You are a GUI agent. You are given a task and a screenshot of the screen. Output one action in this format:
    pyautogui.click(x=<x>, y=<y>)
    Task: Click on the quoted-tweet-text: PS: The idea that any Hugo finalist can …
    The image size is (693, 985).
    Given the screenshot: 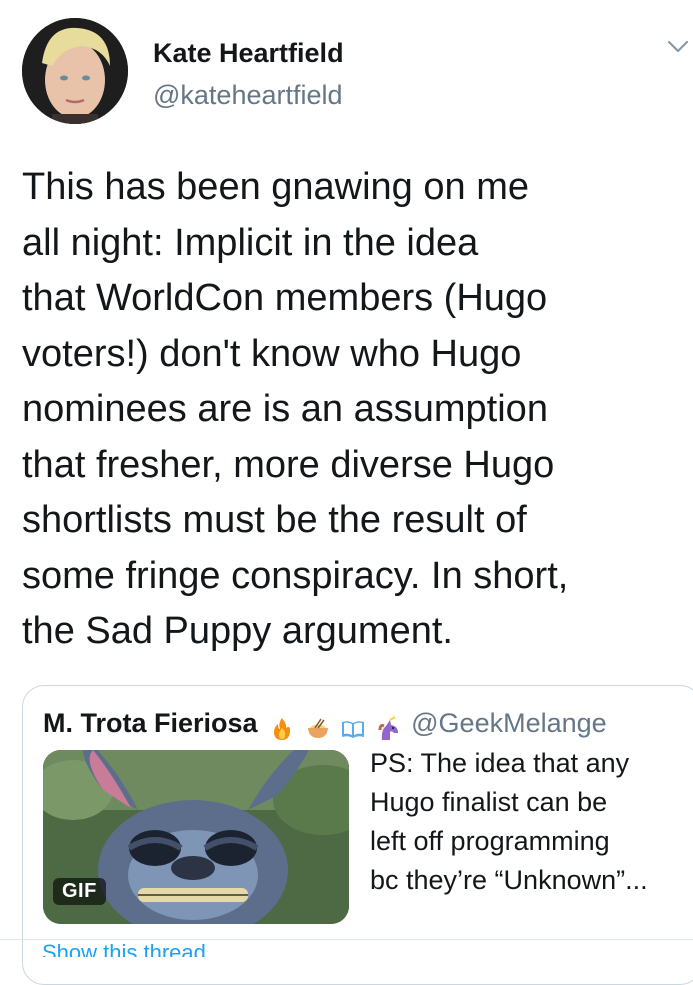 What is the action you would take?
    pyautogui.click(x=531, y=822)
    